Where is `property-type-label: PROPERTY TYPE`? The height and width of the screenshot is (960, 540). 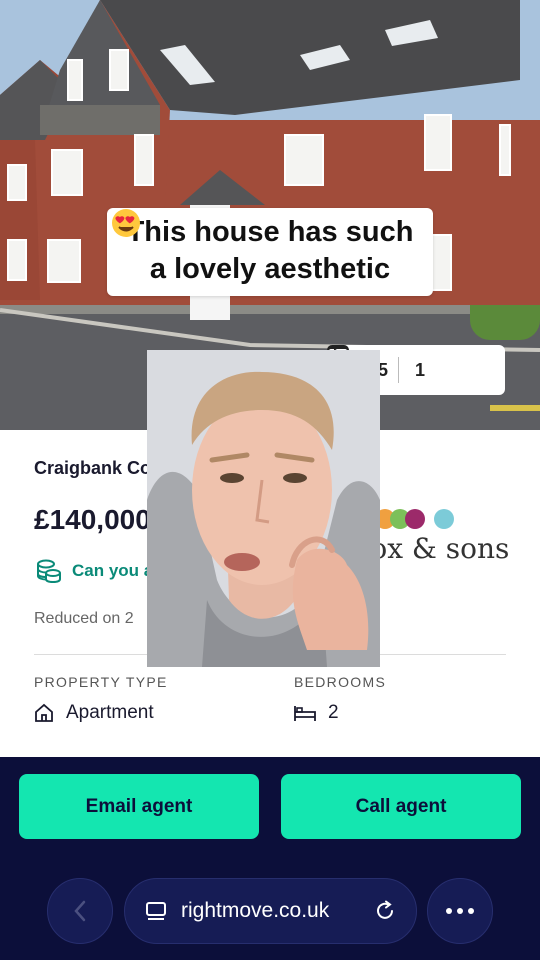 property-type-label: PROPERTY TYPE is located at coordinates (101, 682).